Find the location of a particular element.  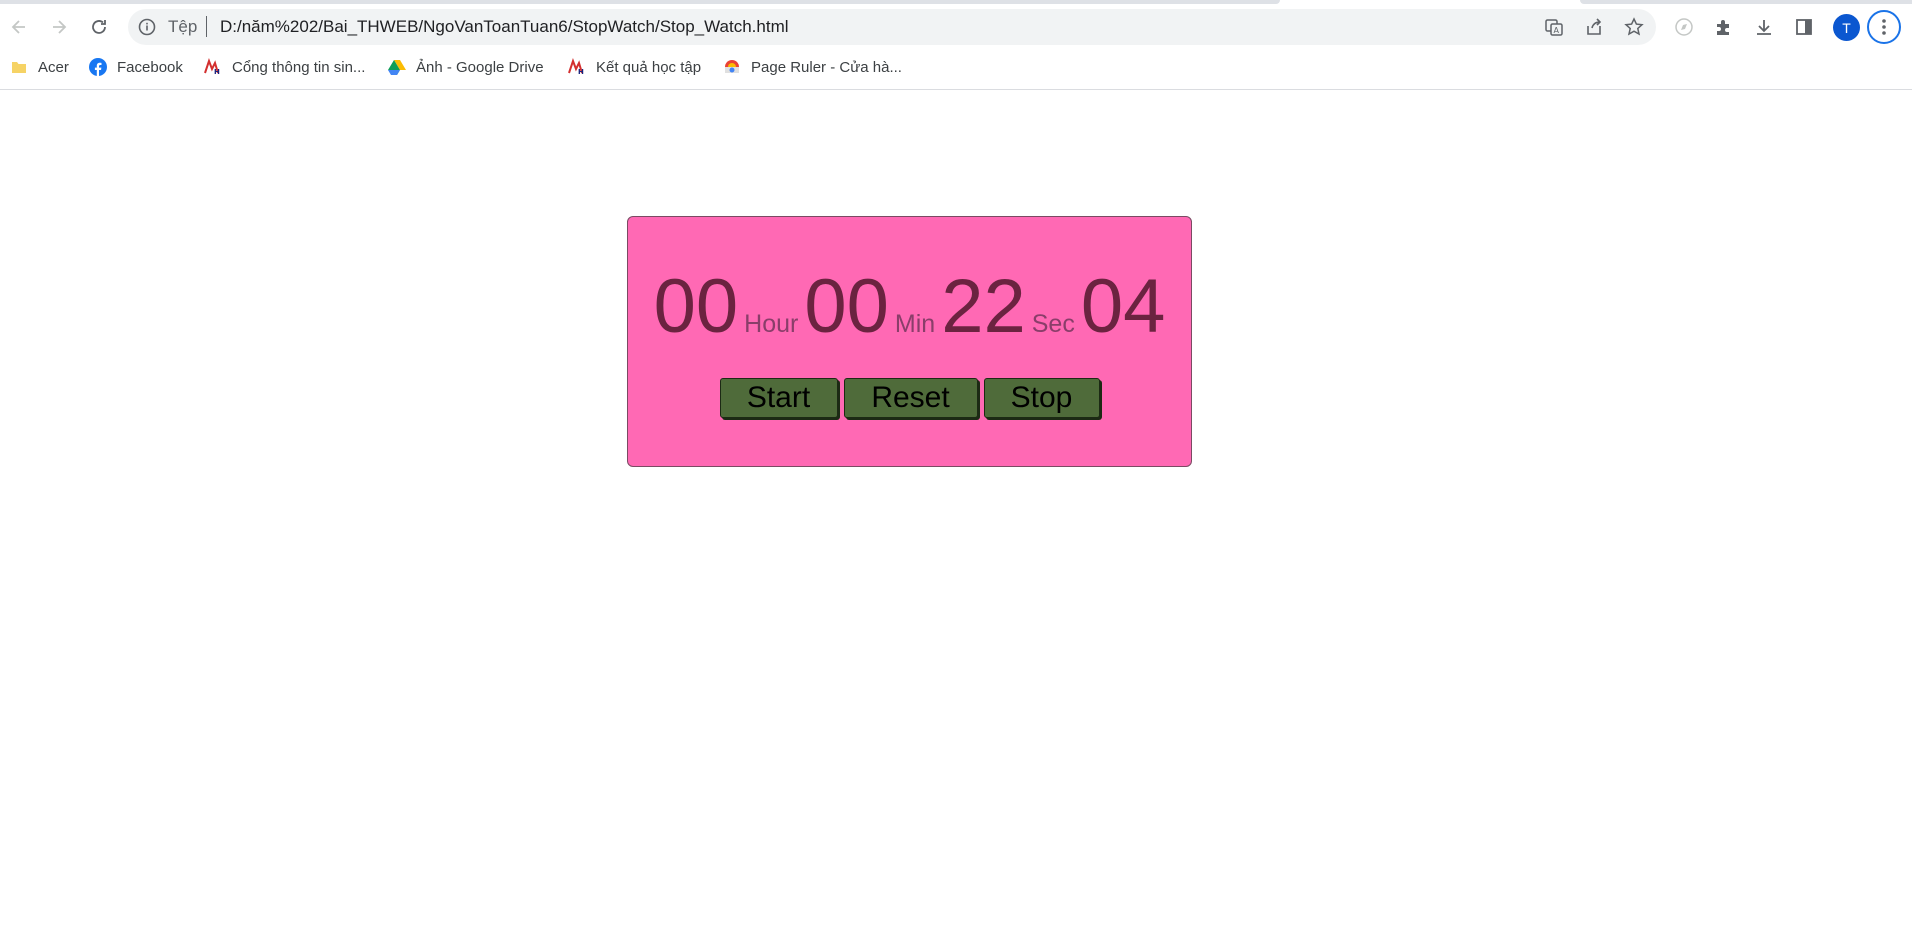

download-icon is located at coordinates (1764, 27).